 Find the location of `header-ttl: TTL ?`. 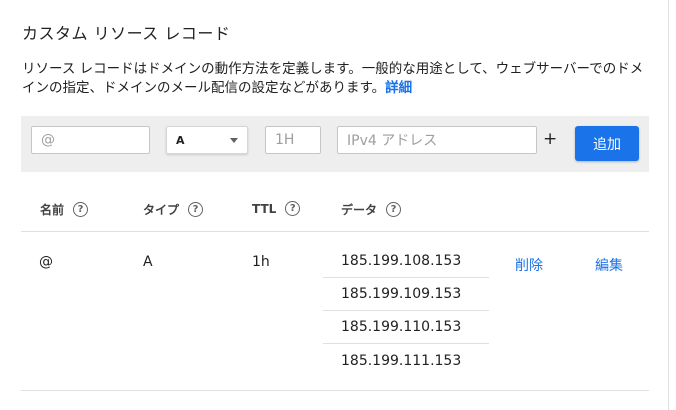

header-ttl: TTL ? is located at coordinates (276, 208).